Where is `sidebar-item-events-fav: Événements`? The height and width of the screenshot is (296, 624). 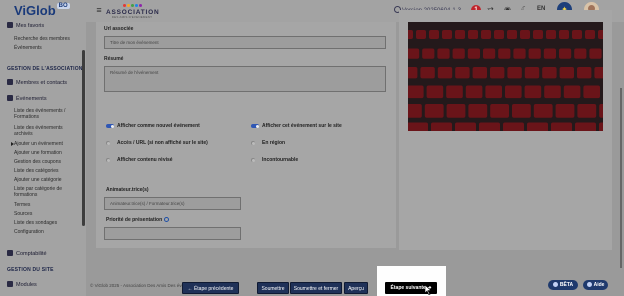 sidebar-item-events-fav: Événements is located at coordinates (28, 48).